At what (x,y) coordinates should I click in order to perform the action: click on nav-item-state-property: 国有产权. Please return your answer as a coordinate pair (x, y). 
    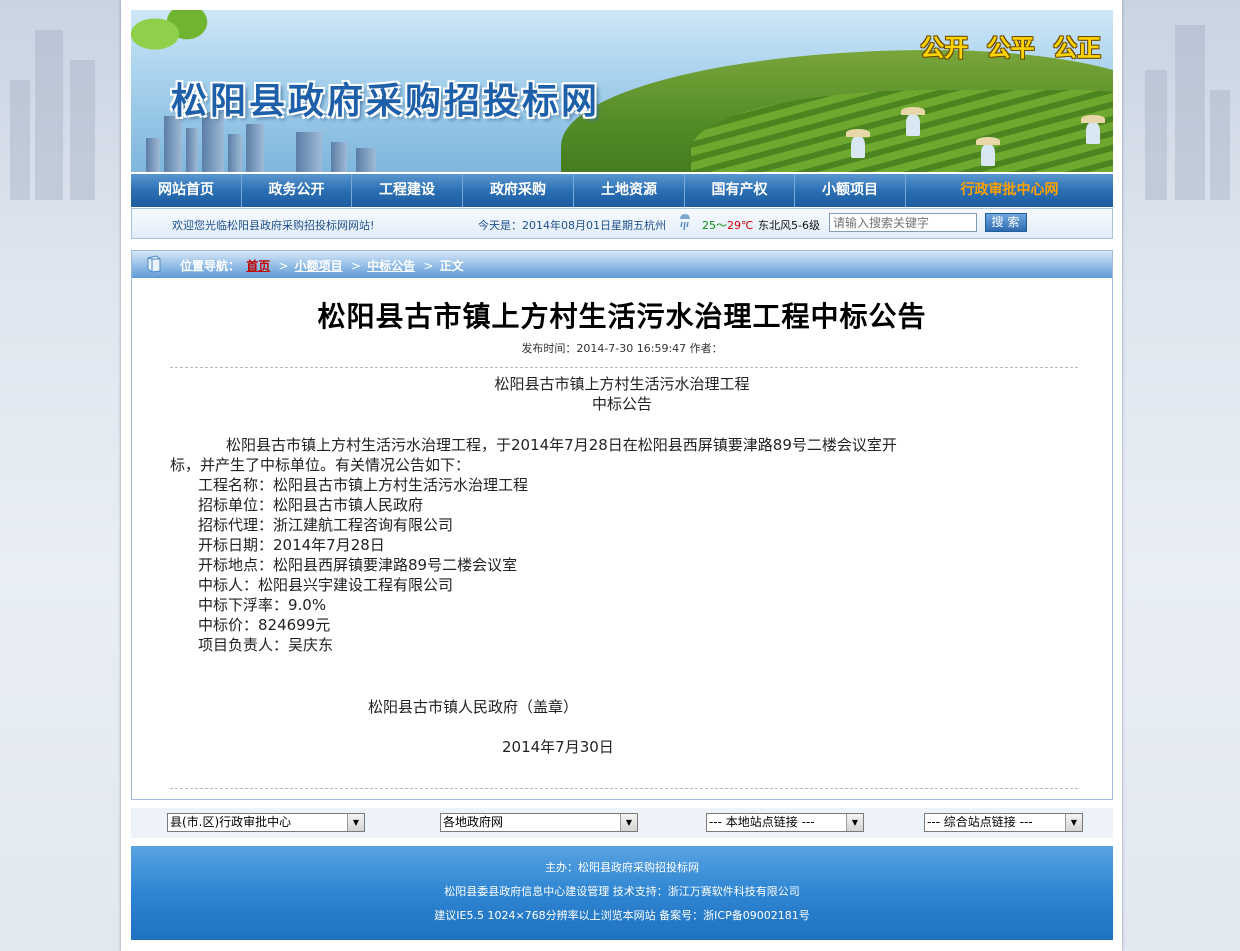
    Looking at the image, I should click on (740, 190).